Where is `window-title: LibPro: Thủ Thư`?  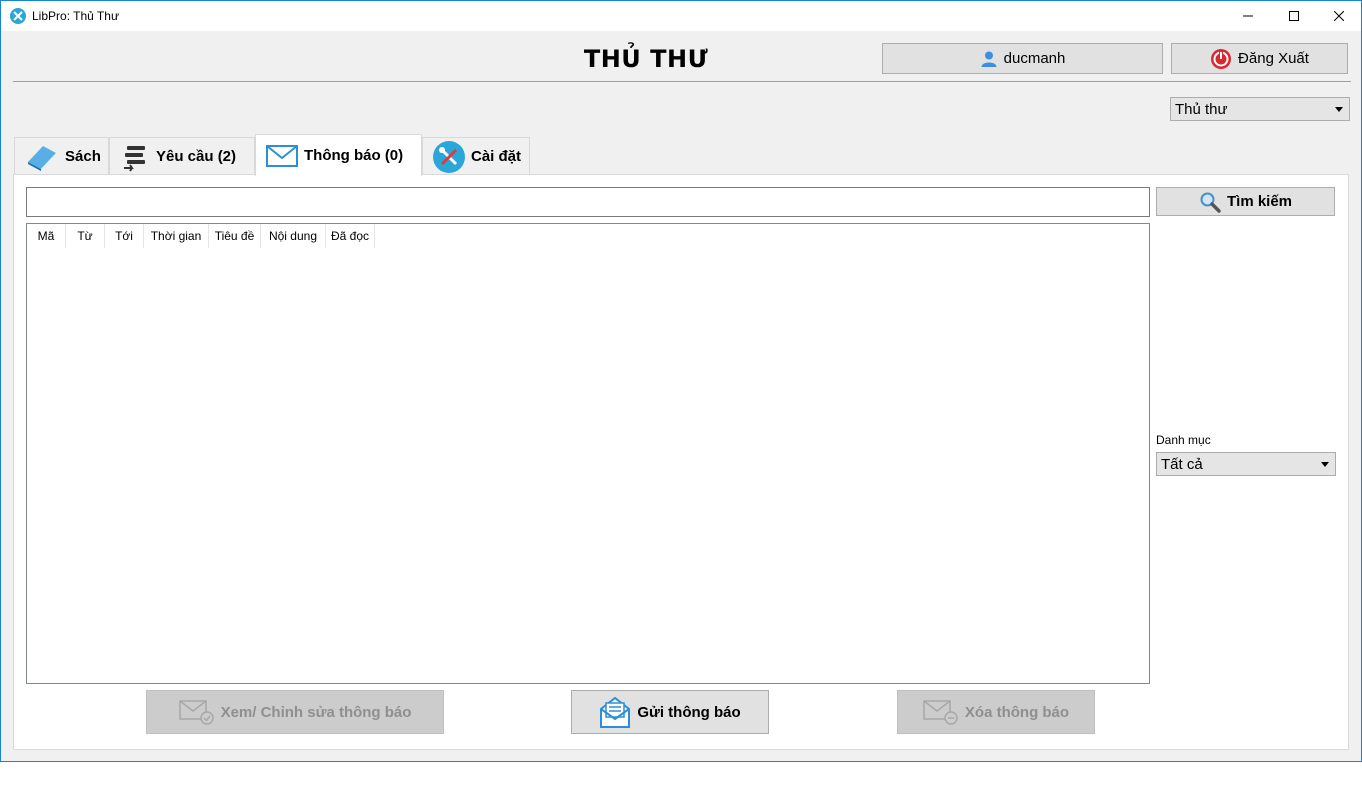
window-title: LibPro: Thủ Thư is located at coordinates (75, 16).